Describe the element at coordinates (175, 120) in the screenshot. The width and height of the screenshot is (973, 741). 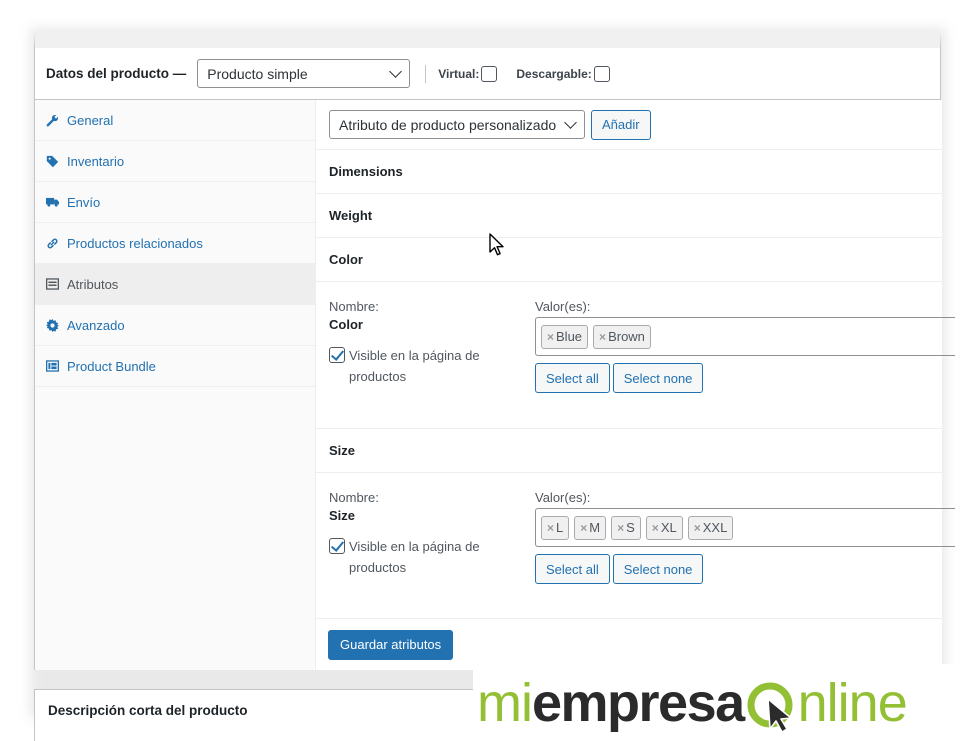
I see `tab-general: General` at that location.